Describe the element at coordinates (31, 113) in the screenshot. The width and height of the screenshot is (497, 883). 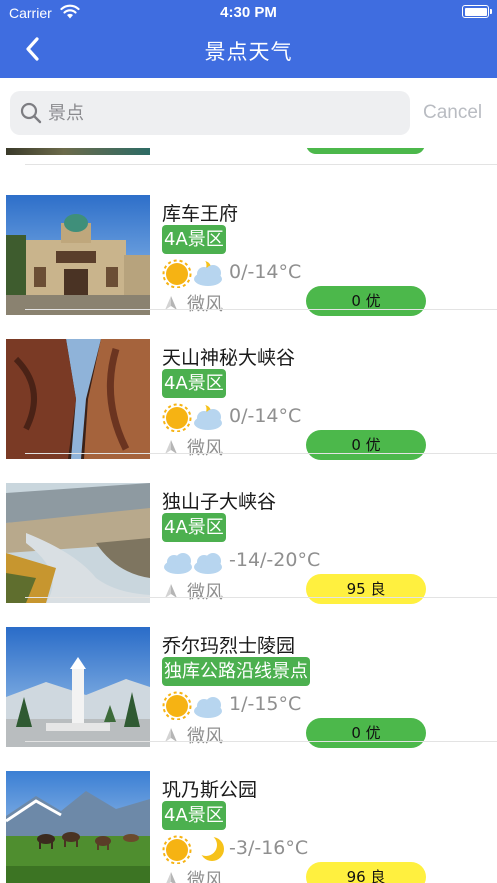
I see `search-icon` at that location.